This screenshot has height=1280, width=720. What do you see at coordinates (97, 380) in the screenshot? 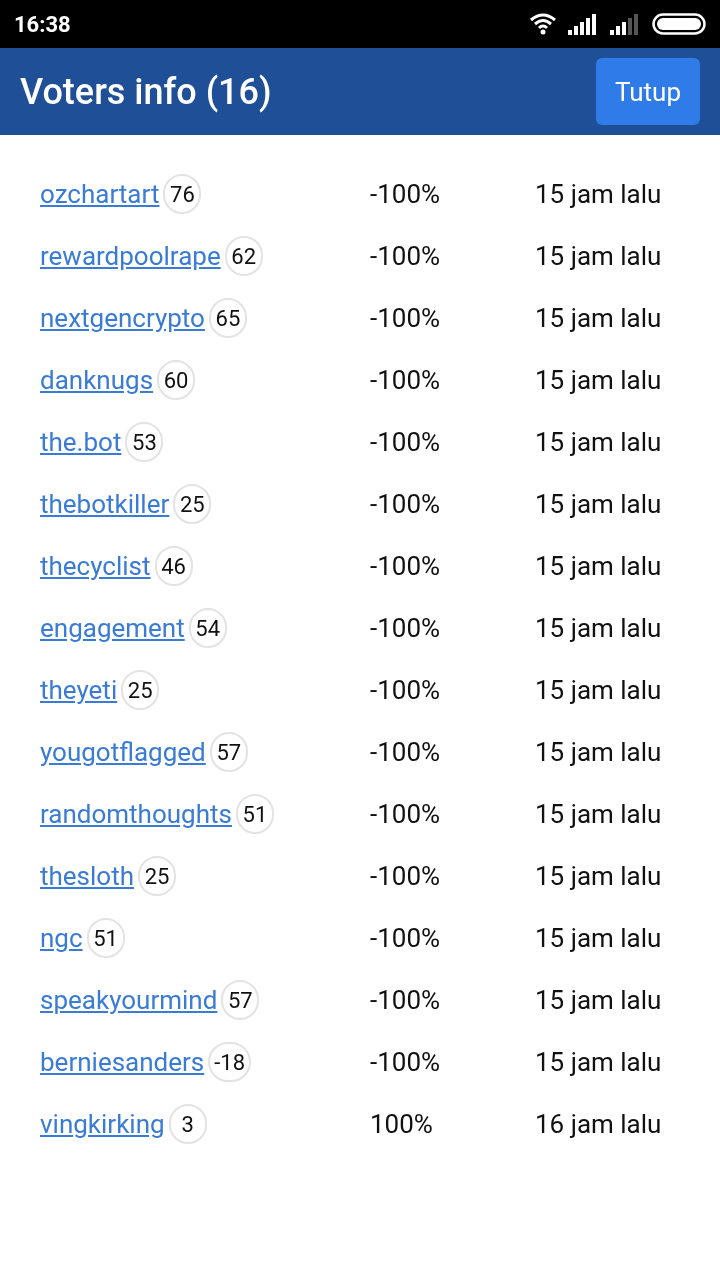
I see `voter-link: danknugs` at bounding box center [97, 380].